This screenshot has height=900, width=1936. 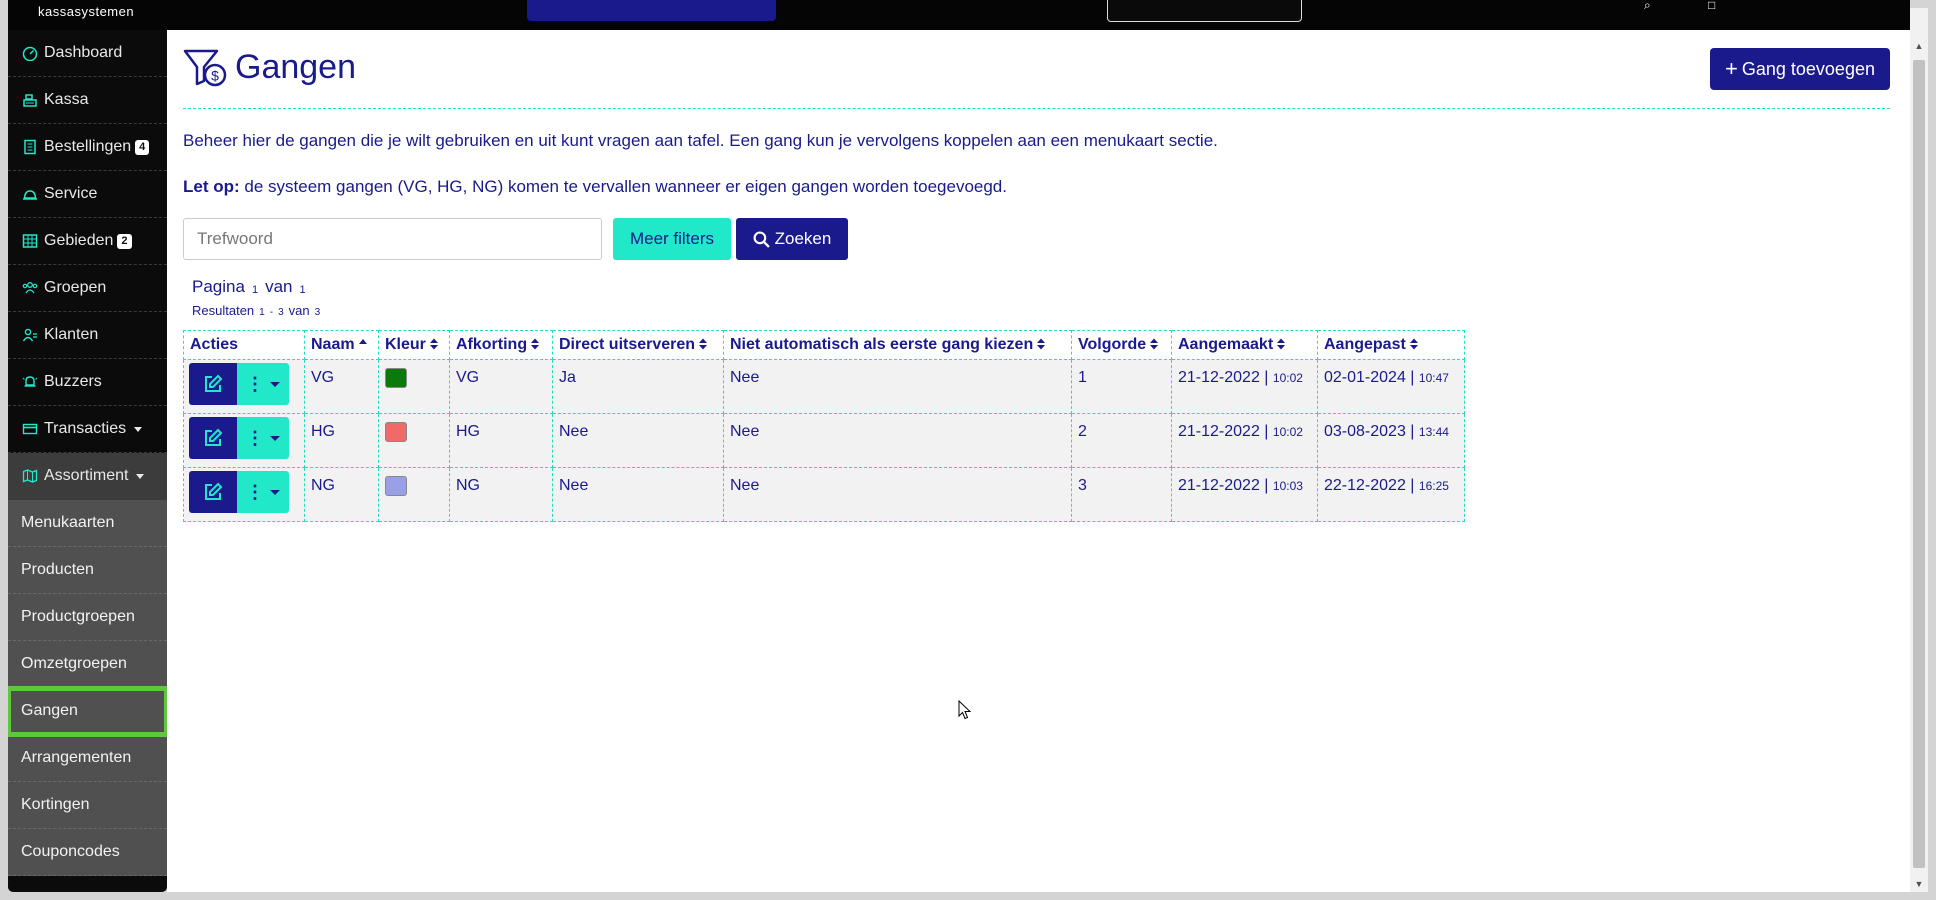 I want to click on sidebar-item-label: Service, so click(x=71, y=193).